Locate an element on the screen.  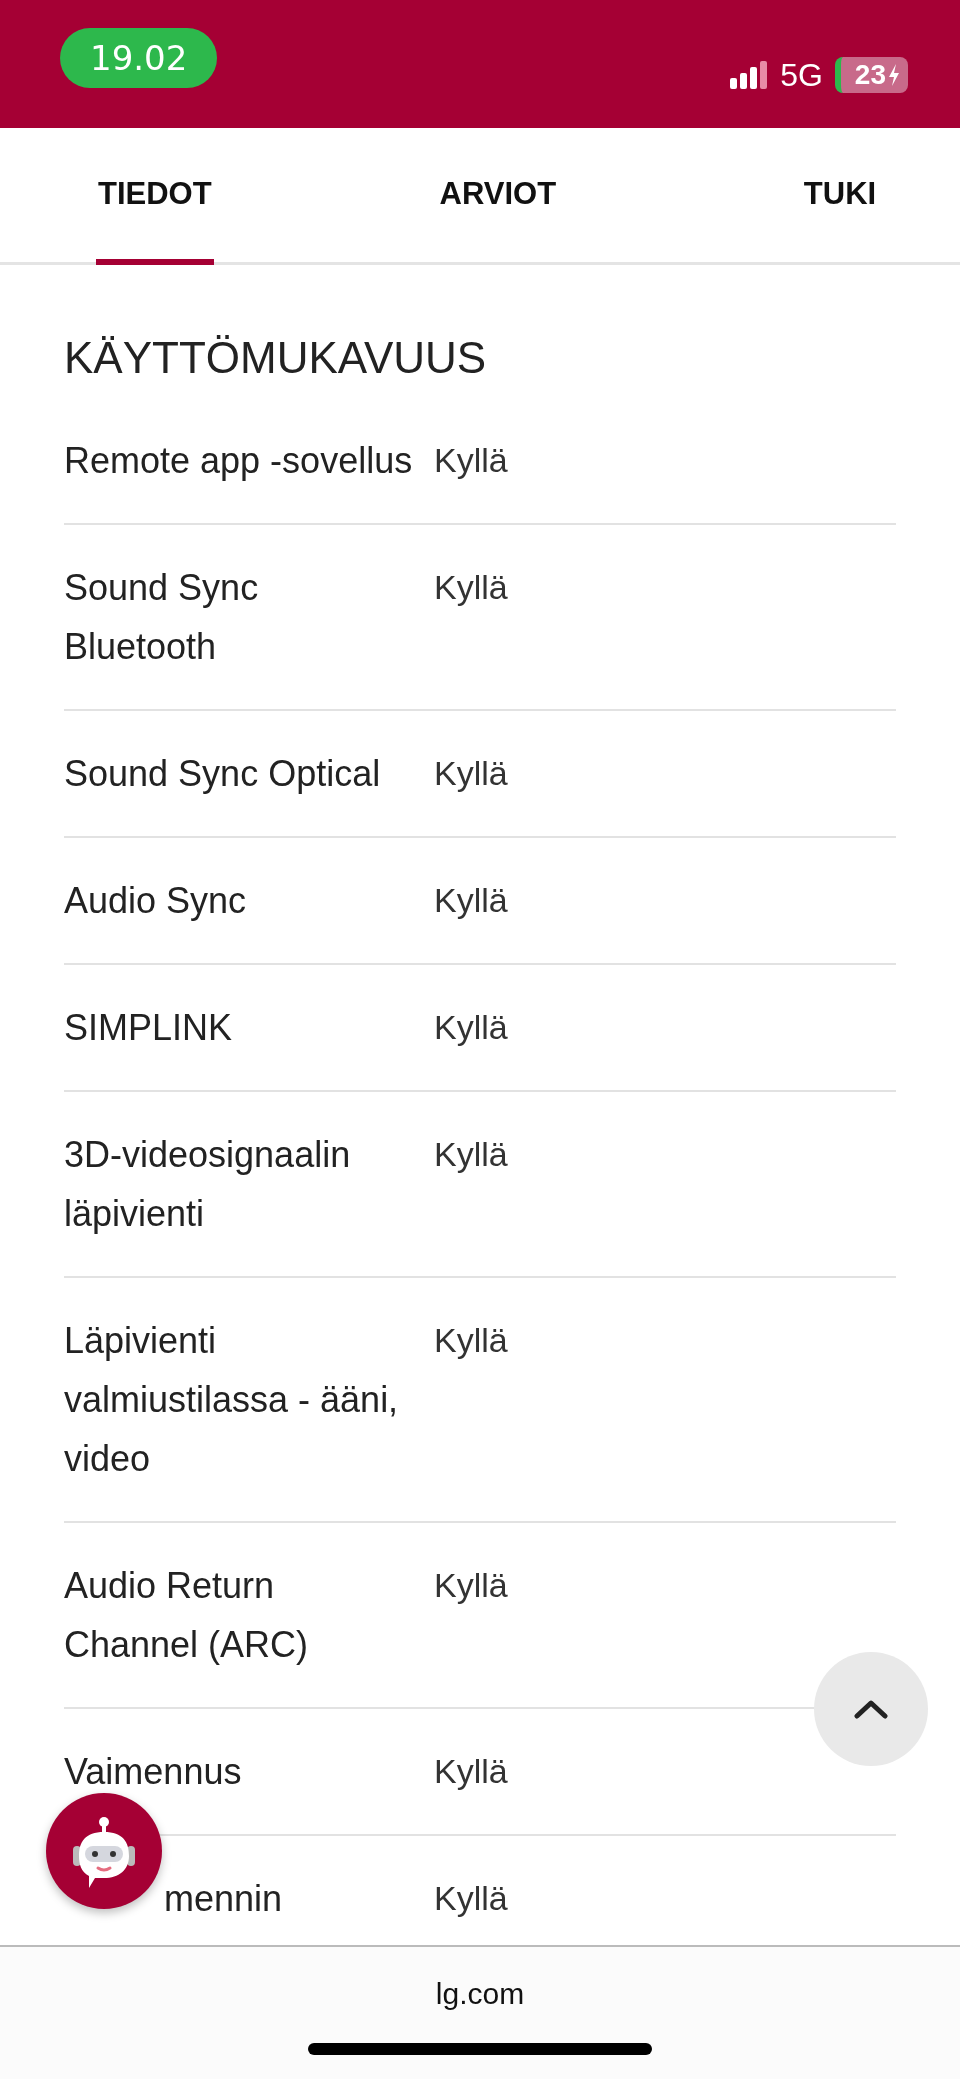
spec-label: Audio Return Channel (ARC) is located at coordinates (187, 1615).